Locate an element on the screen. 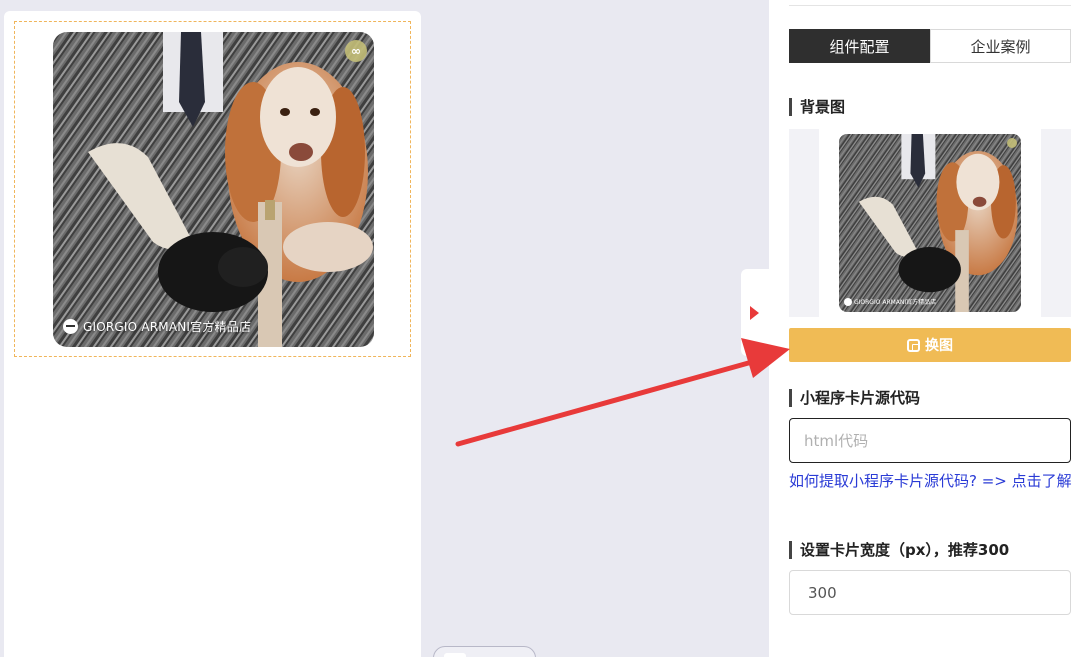  brand-logo-icon is located at coordinates (70, 326).